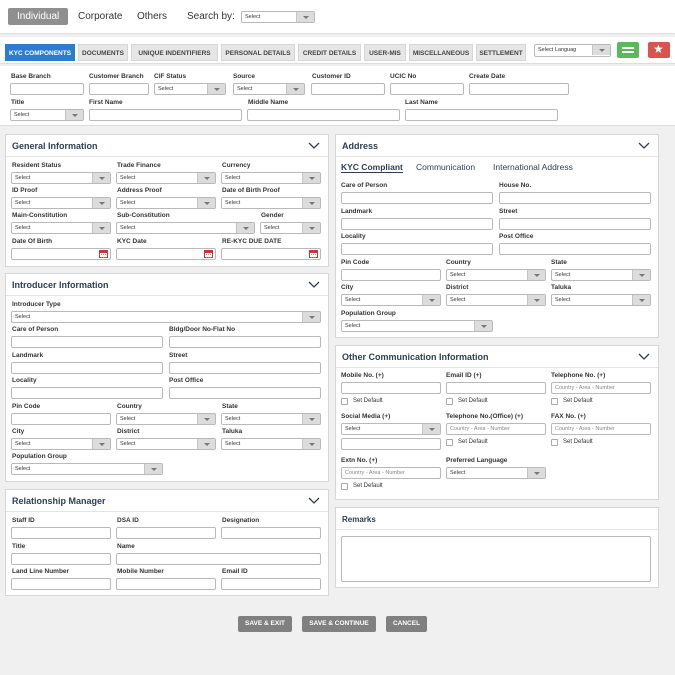 The width and height of the screenshot is (675, 675). What do you see at coordinates (601, 388) in the screenshot?
I see `telephone-no-input: Country - Area - Number` at bounding box center [601, 388].